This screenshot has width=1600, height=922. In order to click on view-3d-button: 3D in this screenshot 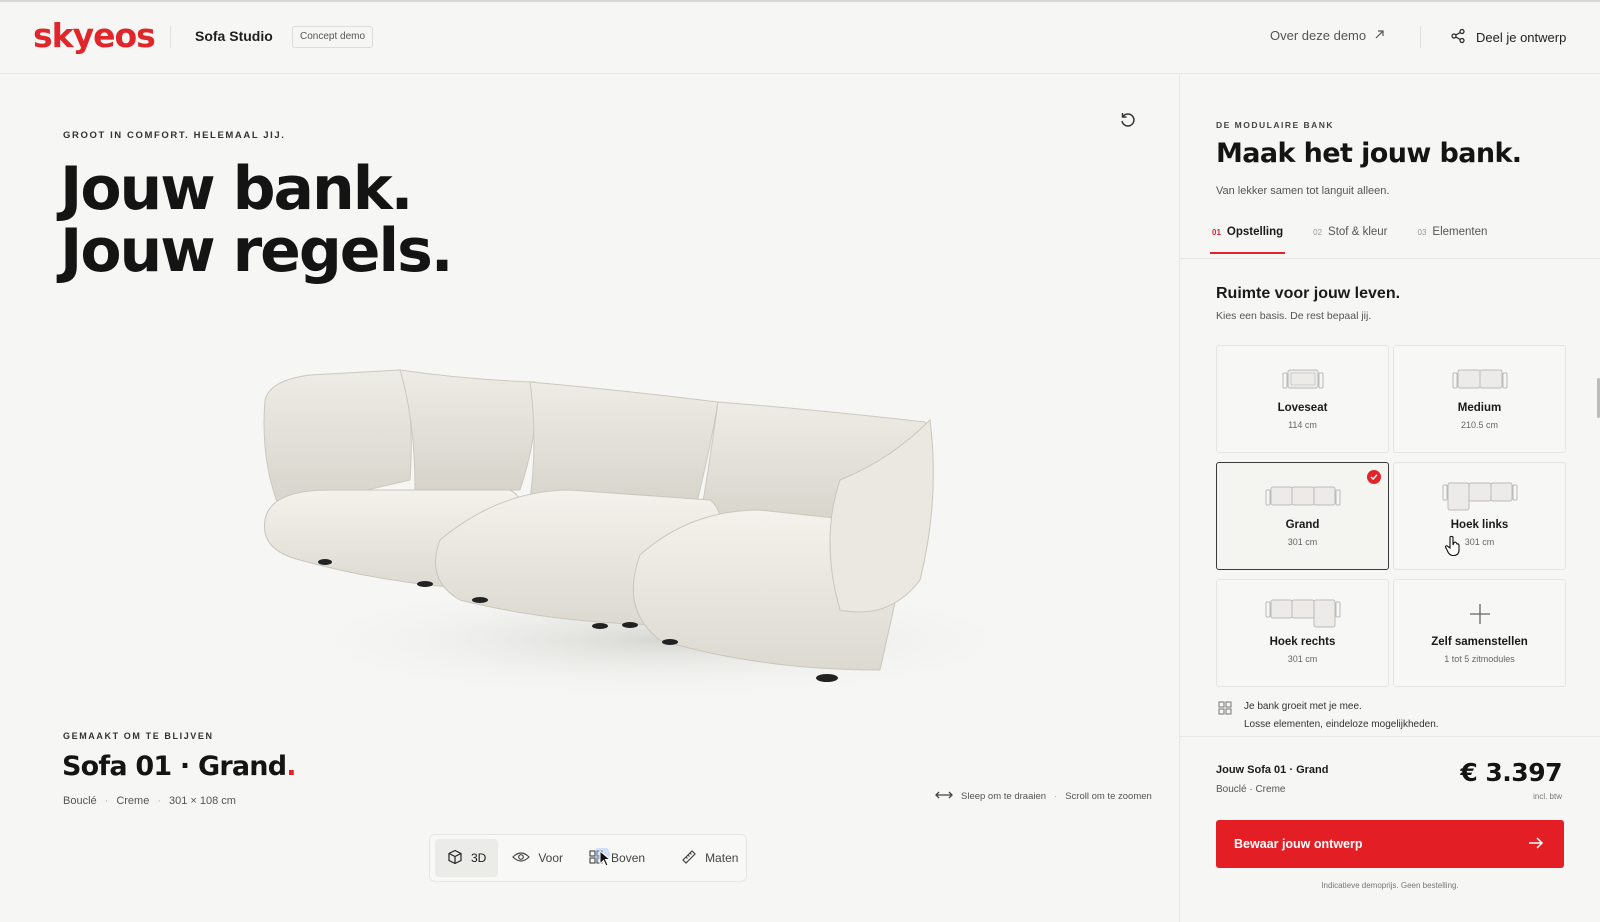, I will do `click(467, 858)`.